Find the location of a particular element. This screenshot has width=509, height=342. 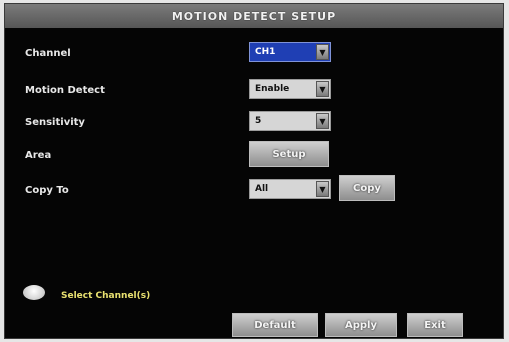

motion-detect-label: Motion Detect is located at coordinates (65, 90).